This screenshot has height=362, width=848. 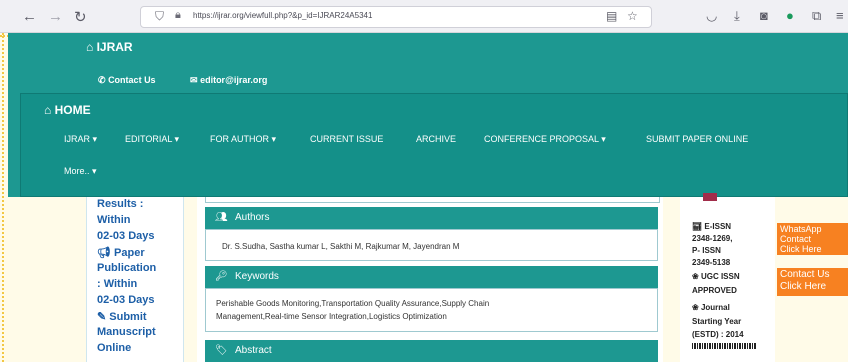 I want to click on authors-panel-header: 👥︎ Authors, so click(x=431, y=218).